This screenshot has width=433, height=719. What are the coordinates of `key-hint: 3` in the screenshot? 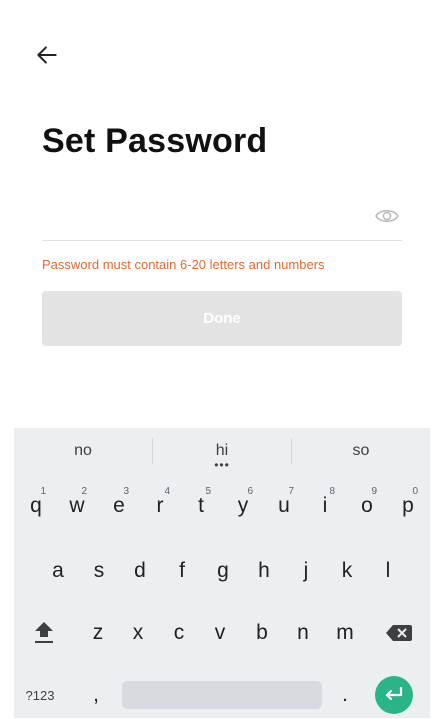 It's located at (126, 491).